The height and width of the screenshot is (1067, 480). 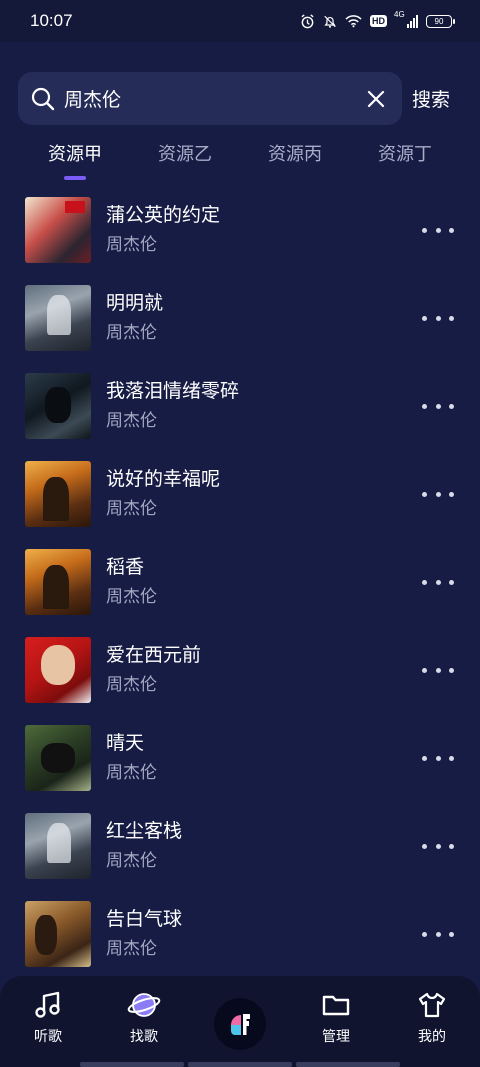 What do you see at coordinates (330, 21) in the screenshot?
I see `mute-icon` at bounding box center [330, 21].